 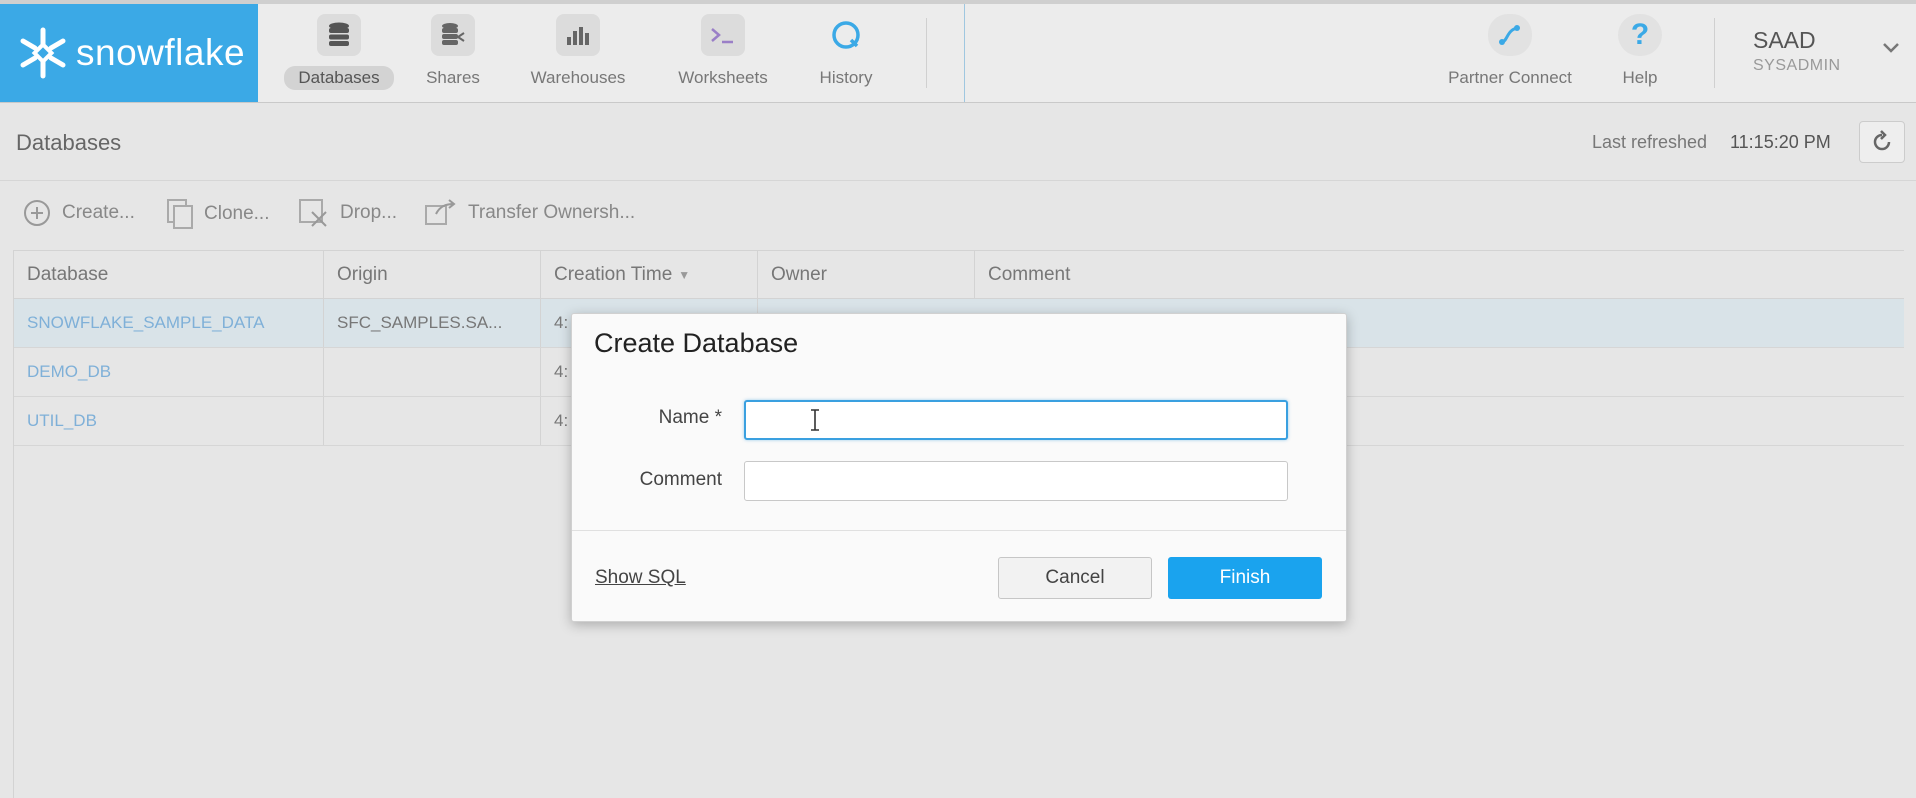 I want to click on dialog-divider, so click(x=959, y=530).